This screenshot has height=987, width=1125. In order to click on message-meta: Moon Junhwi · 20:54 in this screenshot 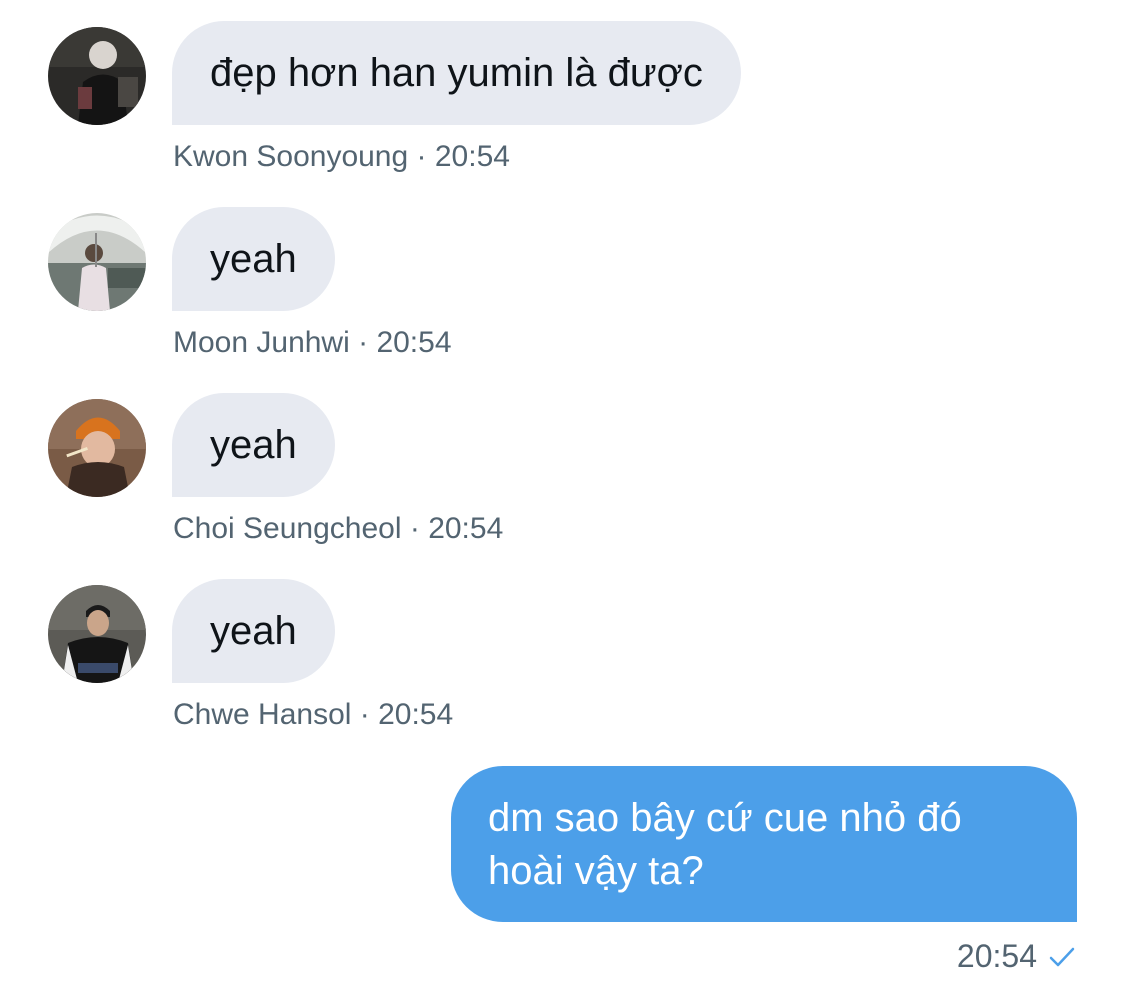, I will do `click(312, 343)`.